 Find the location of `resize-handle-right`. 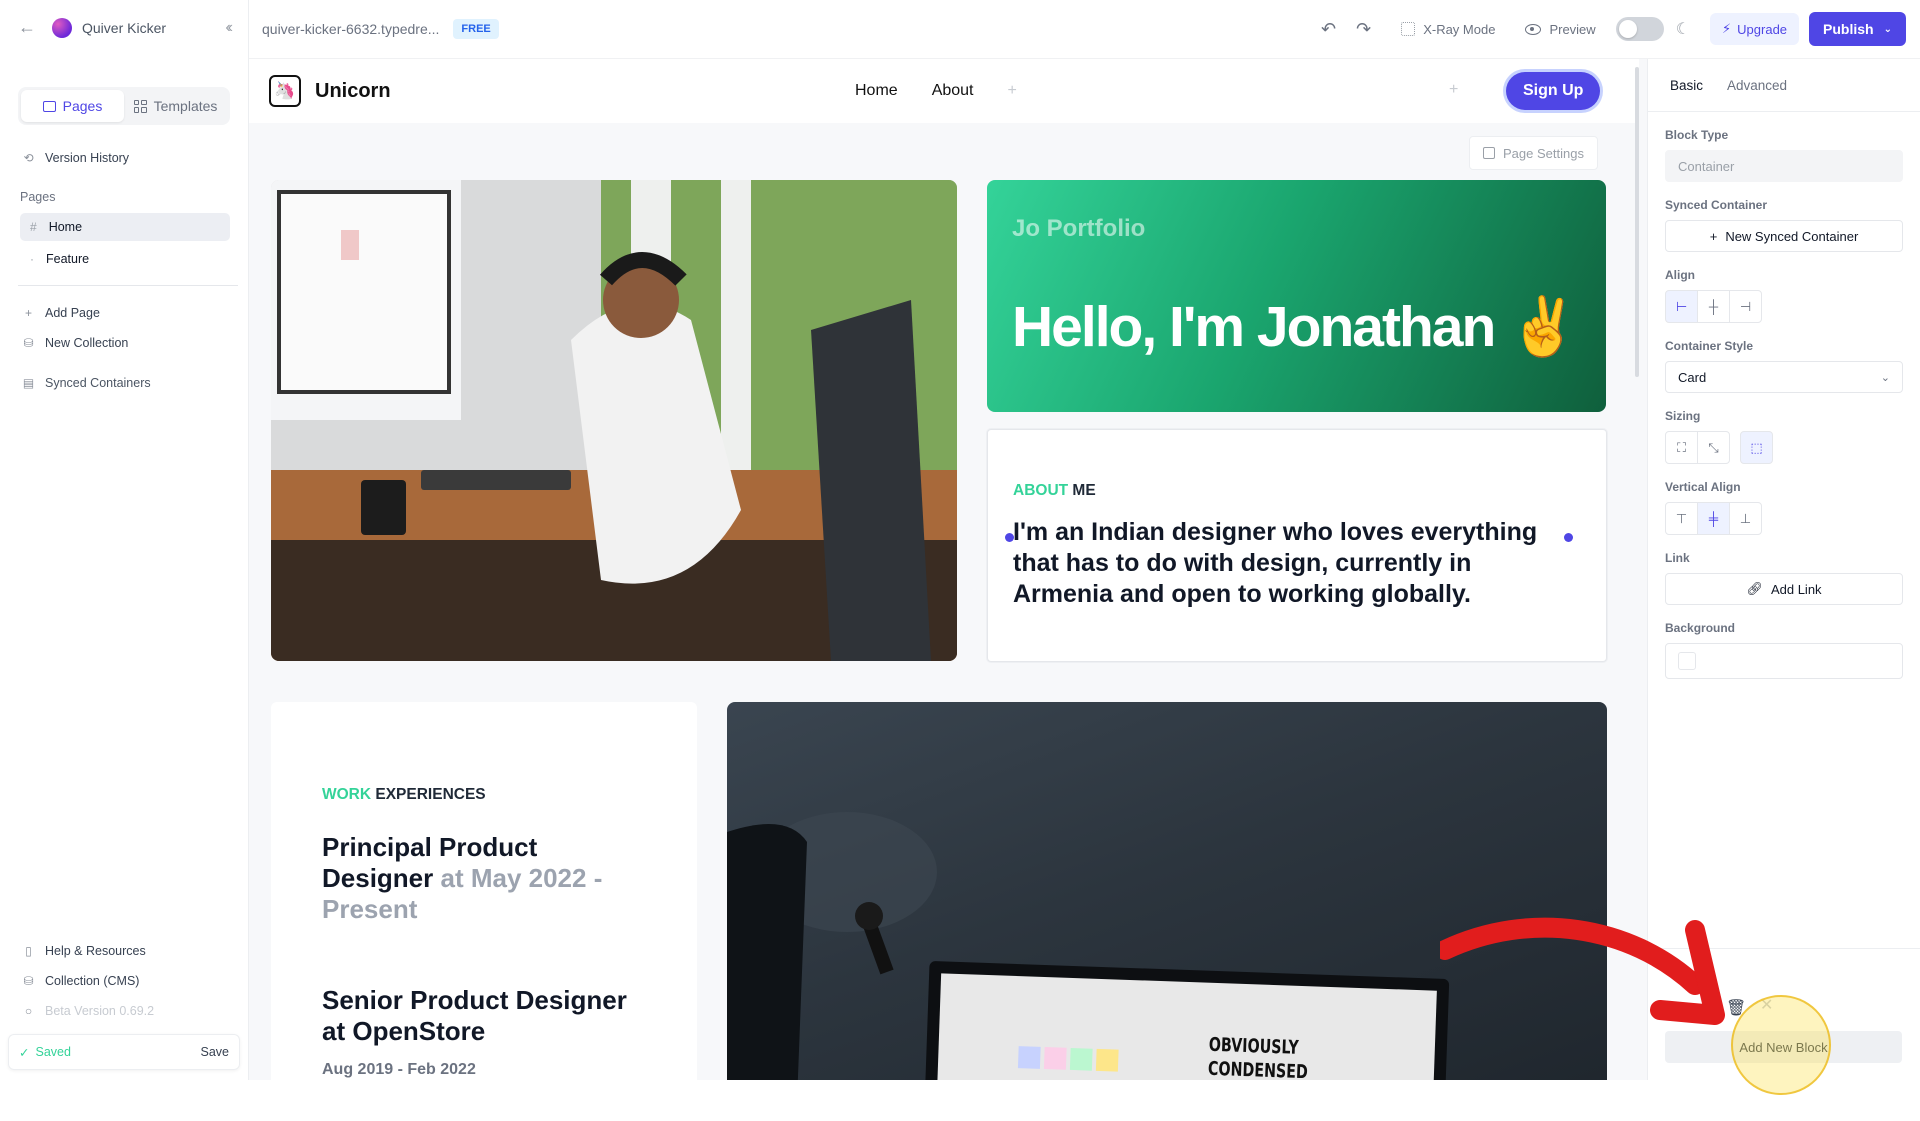

resize-handle-right is located at coordinates (1568, 537).